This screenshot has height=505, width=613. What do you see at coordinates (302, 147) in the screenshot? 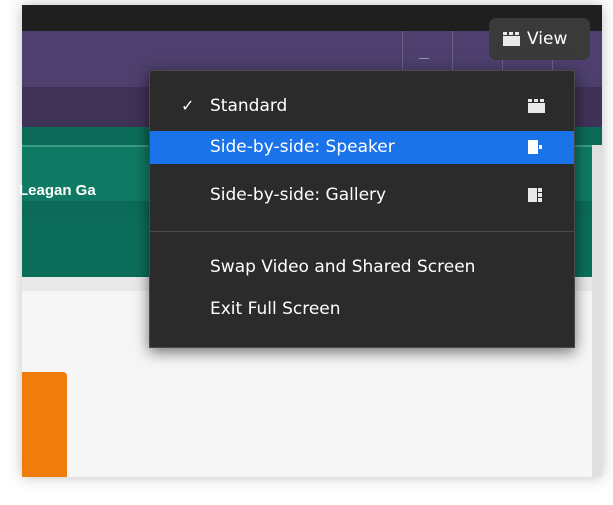
I see `menu-item-label: Side-by-side: Speaker` at bounding box center [302, 147].